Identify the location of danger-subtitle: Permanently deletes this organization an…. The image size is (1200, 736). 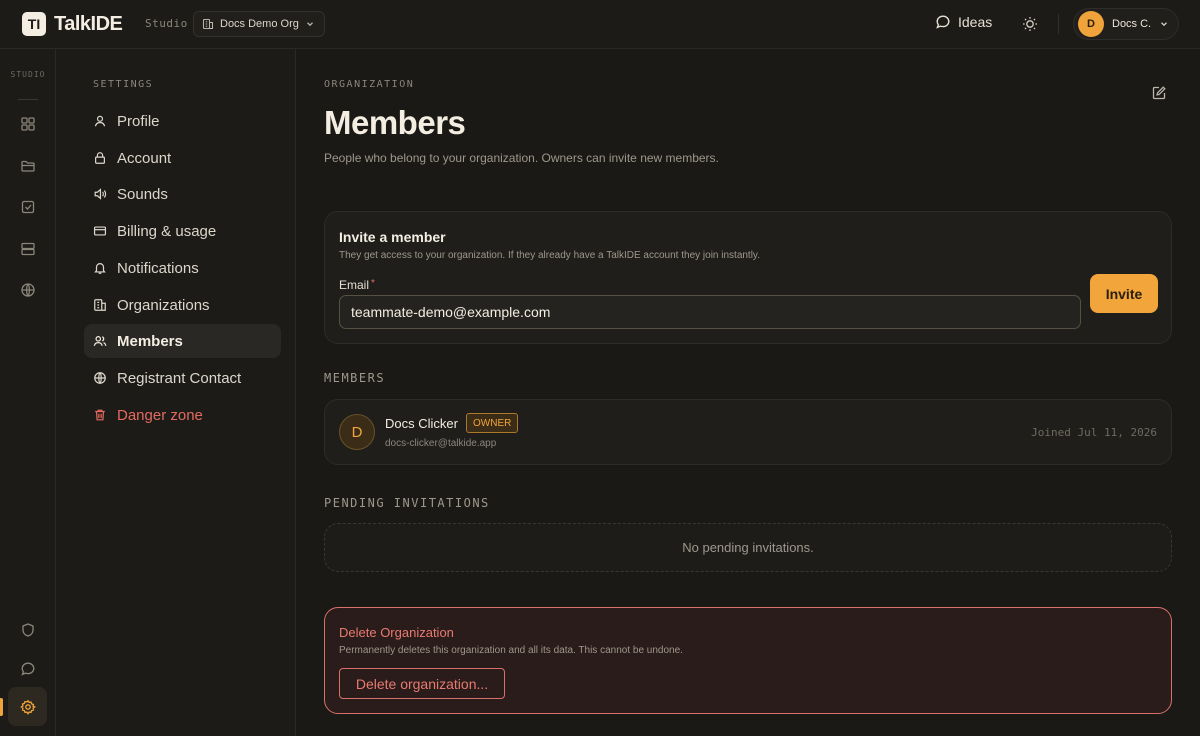
(511, 650).